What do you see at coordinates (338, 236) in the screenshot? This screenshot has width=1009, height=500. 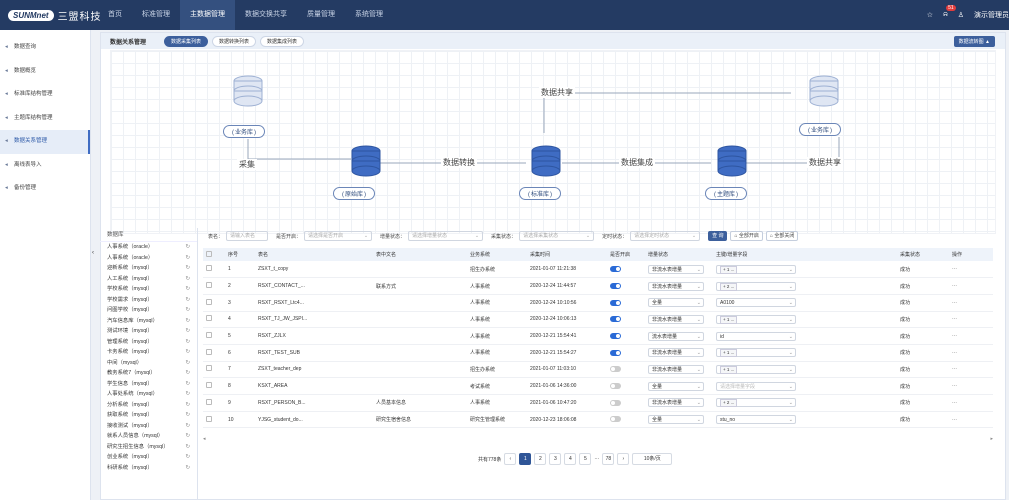 I see `open-select: 请选择是否开启 ⌄` at bounding box center [338, 236].